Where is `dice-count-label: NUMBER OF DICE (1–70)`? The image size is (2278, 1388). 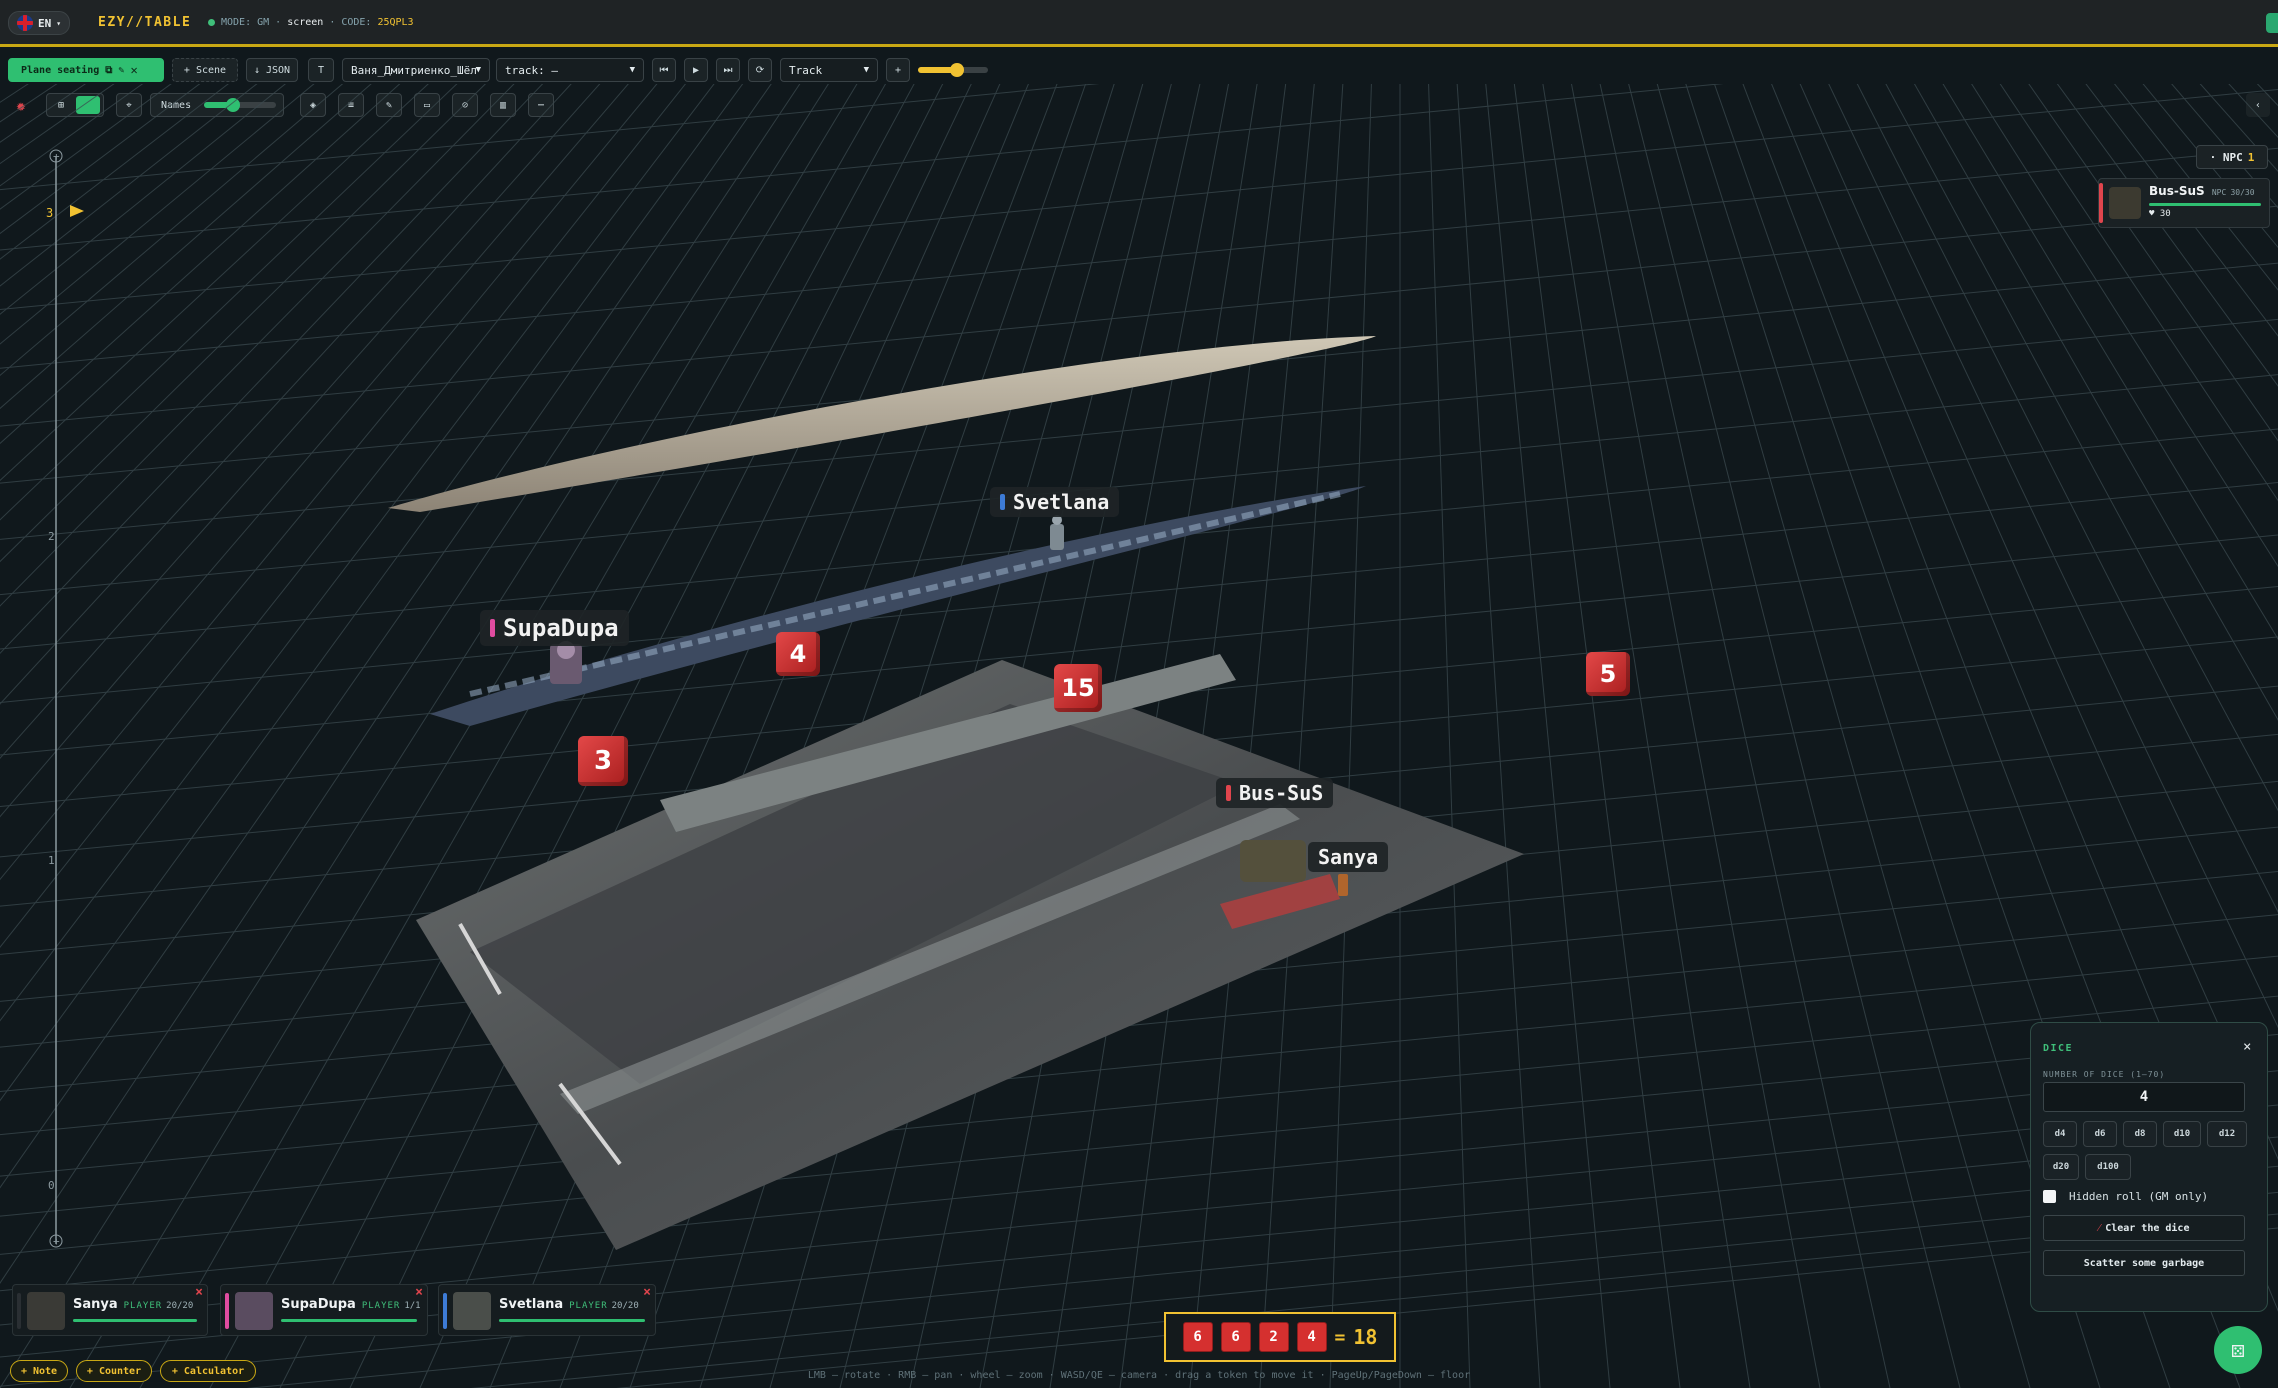
dice-count-label: NUMBER OF DICE (1–70) is located at coordinates (2104, 1074).